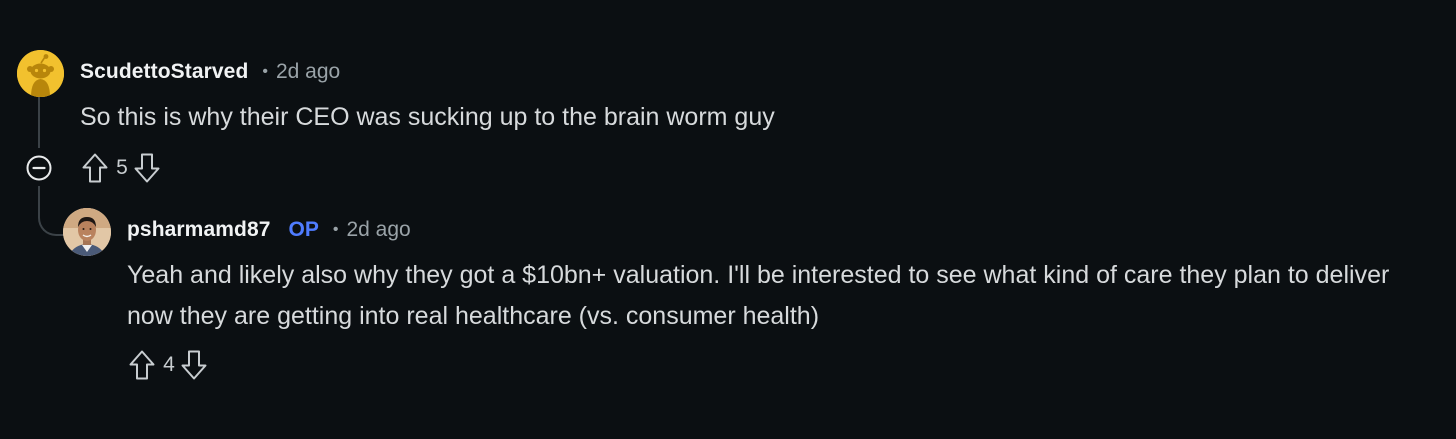 This screenshot has height=439, width=1456. What do you see at coordinates (164, 72) in the screenshot?
I see `username-link: ScudettoStarved` at bounding box center [164, 72].